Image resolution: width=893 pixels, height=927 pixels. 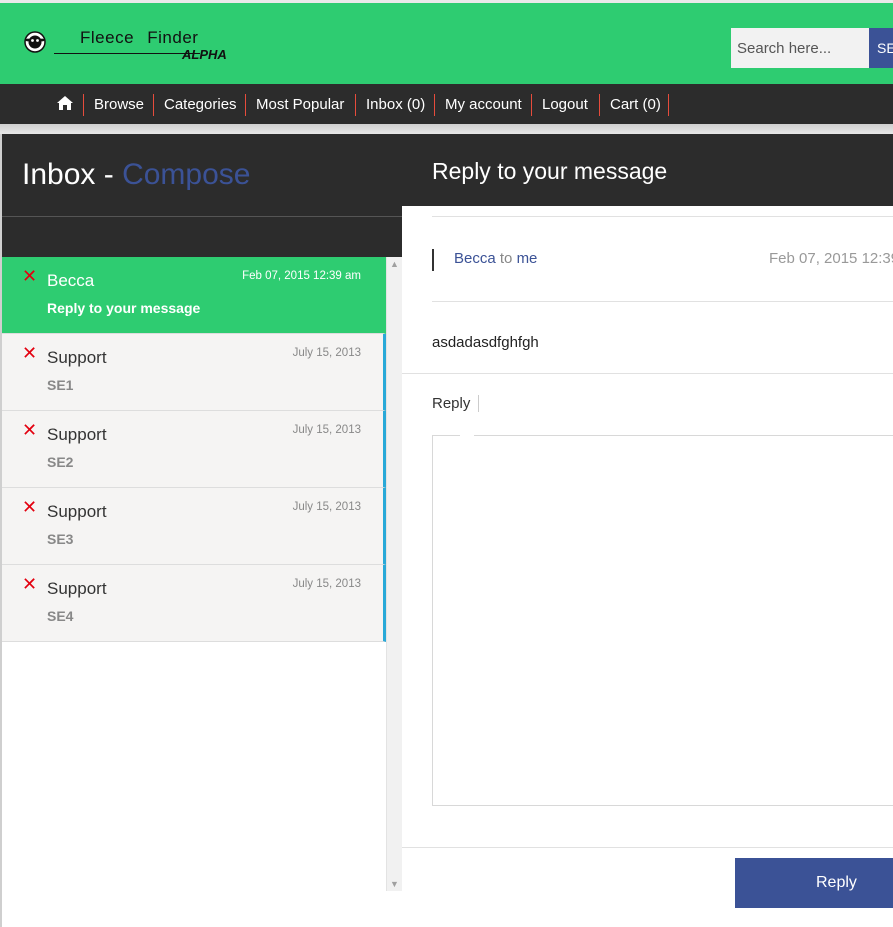 I want to click on header-bar: Fleece Finder ALPHA SE, so click(x=446, y=42).